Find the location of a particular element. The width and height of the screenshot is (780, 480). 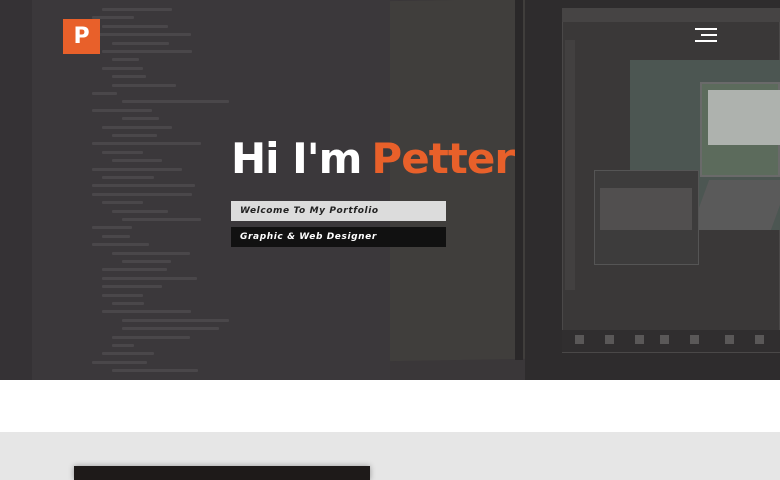

hero-background-strip is located at coordinates (16, 190).